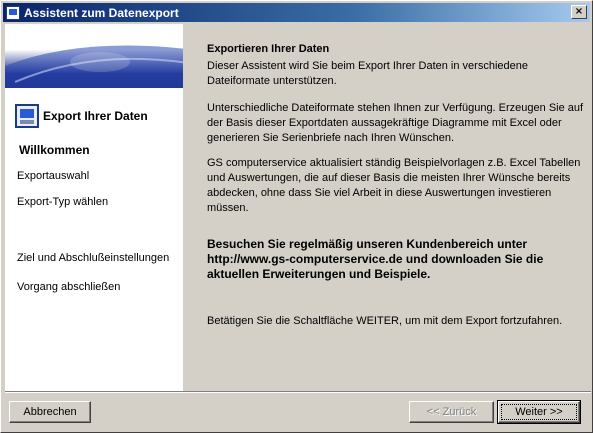 The image size is (593, 433). I want to click on sidebar-item-willkommen: Willkommen, so click(54, 150).